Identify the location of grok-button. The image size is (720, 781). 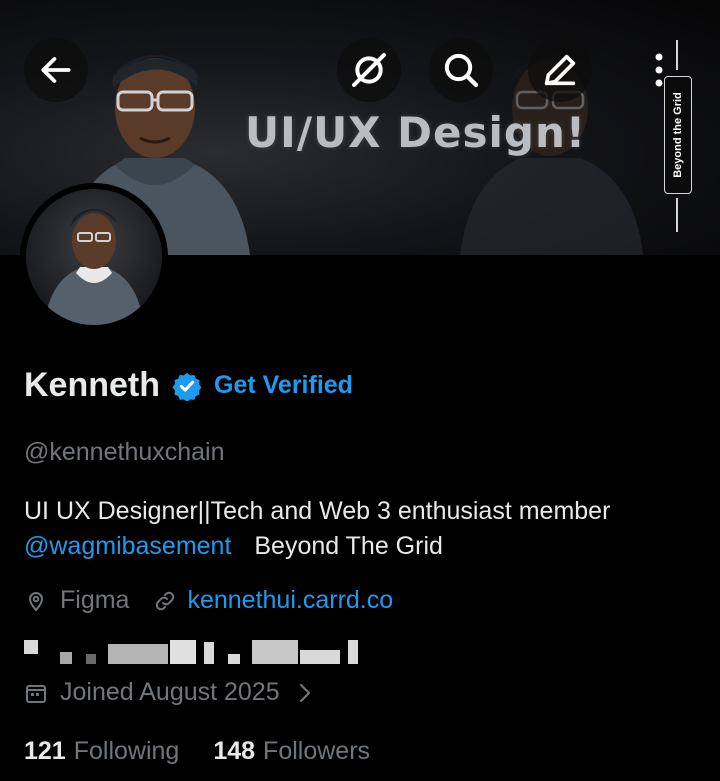
(369, 70).